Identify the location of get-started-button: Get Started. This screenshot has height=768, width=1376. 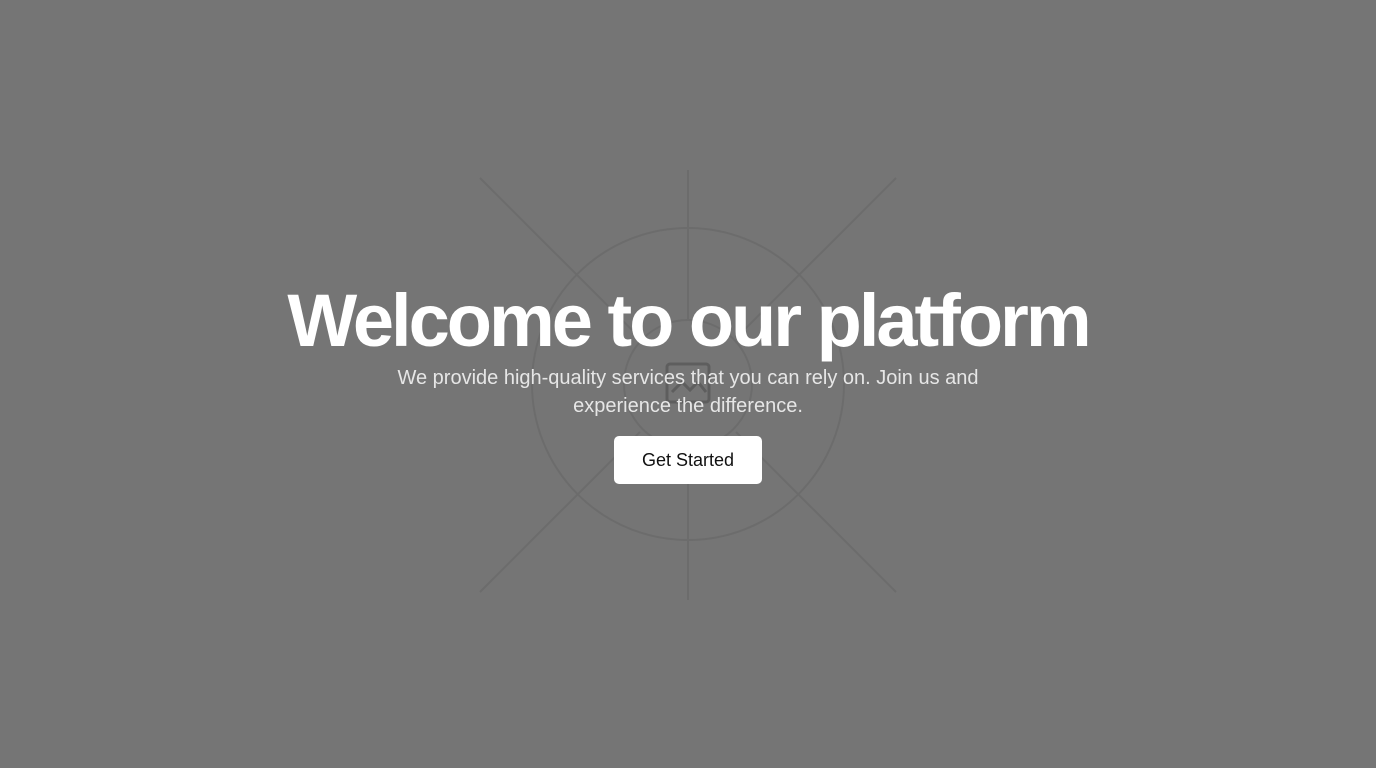
(688, 460).